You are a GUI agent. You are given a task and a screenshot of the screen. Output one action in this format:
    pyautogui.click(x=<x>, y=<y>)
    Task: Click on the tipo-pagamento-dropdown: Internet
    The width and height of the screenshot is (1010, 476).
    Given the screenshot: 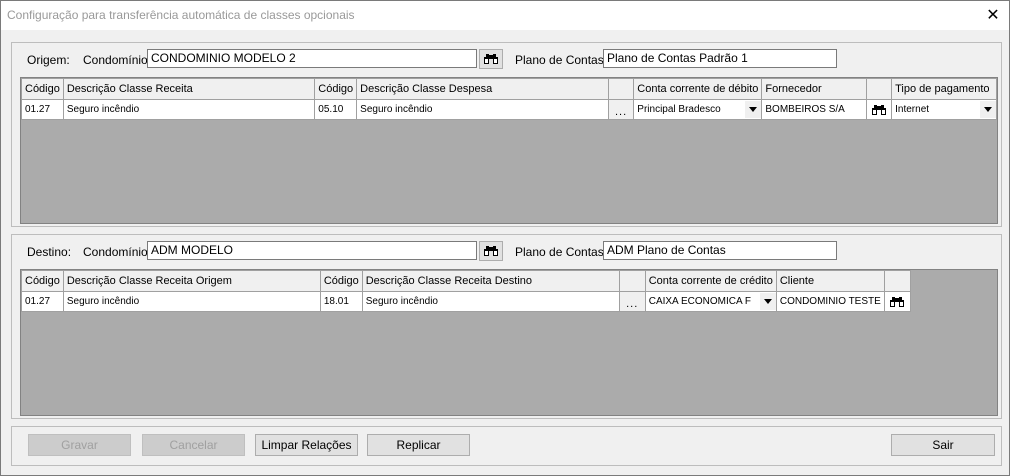 What is the action you would take?
    pyautogui.click(x=944, y=109)
    